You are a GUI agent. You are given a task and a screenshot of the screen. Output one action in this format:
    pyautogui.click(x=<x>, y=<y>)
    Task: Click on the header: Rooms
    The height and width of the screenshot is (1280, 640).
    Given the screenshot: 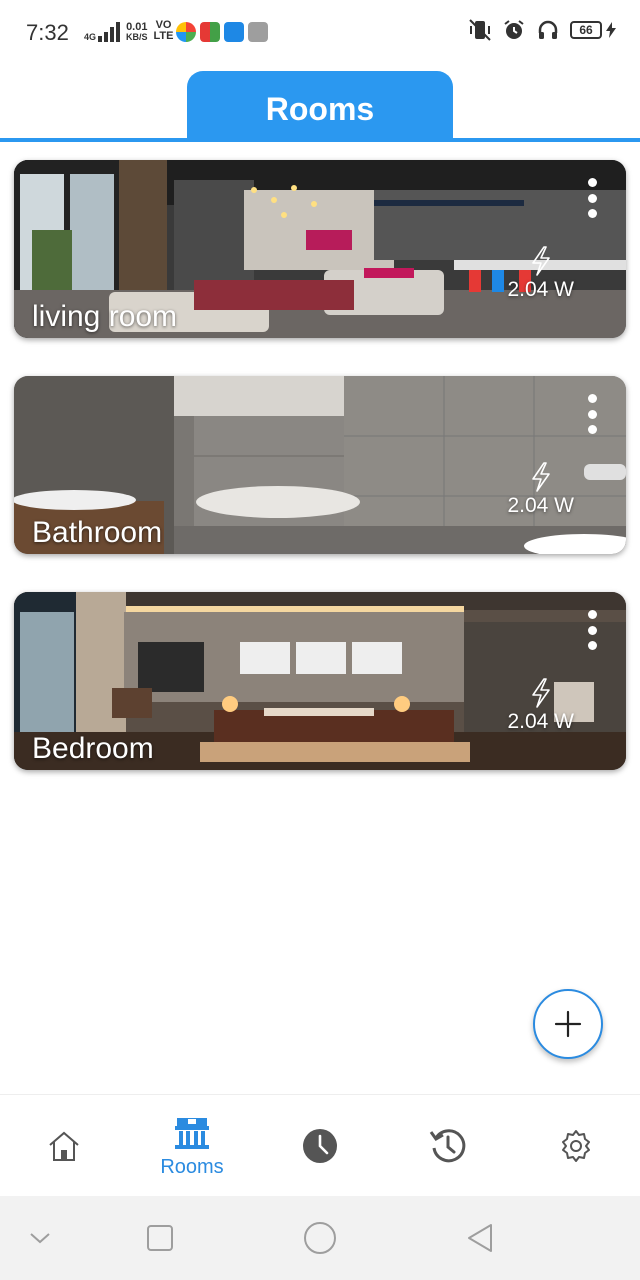 What is the action you would take?
    pyautogui.click(x=320, y=103)
    